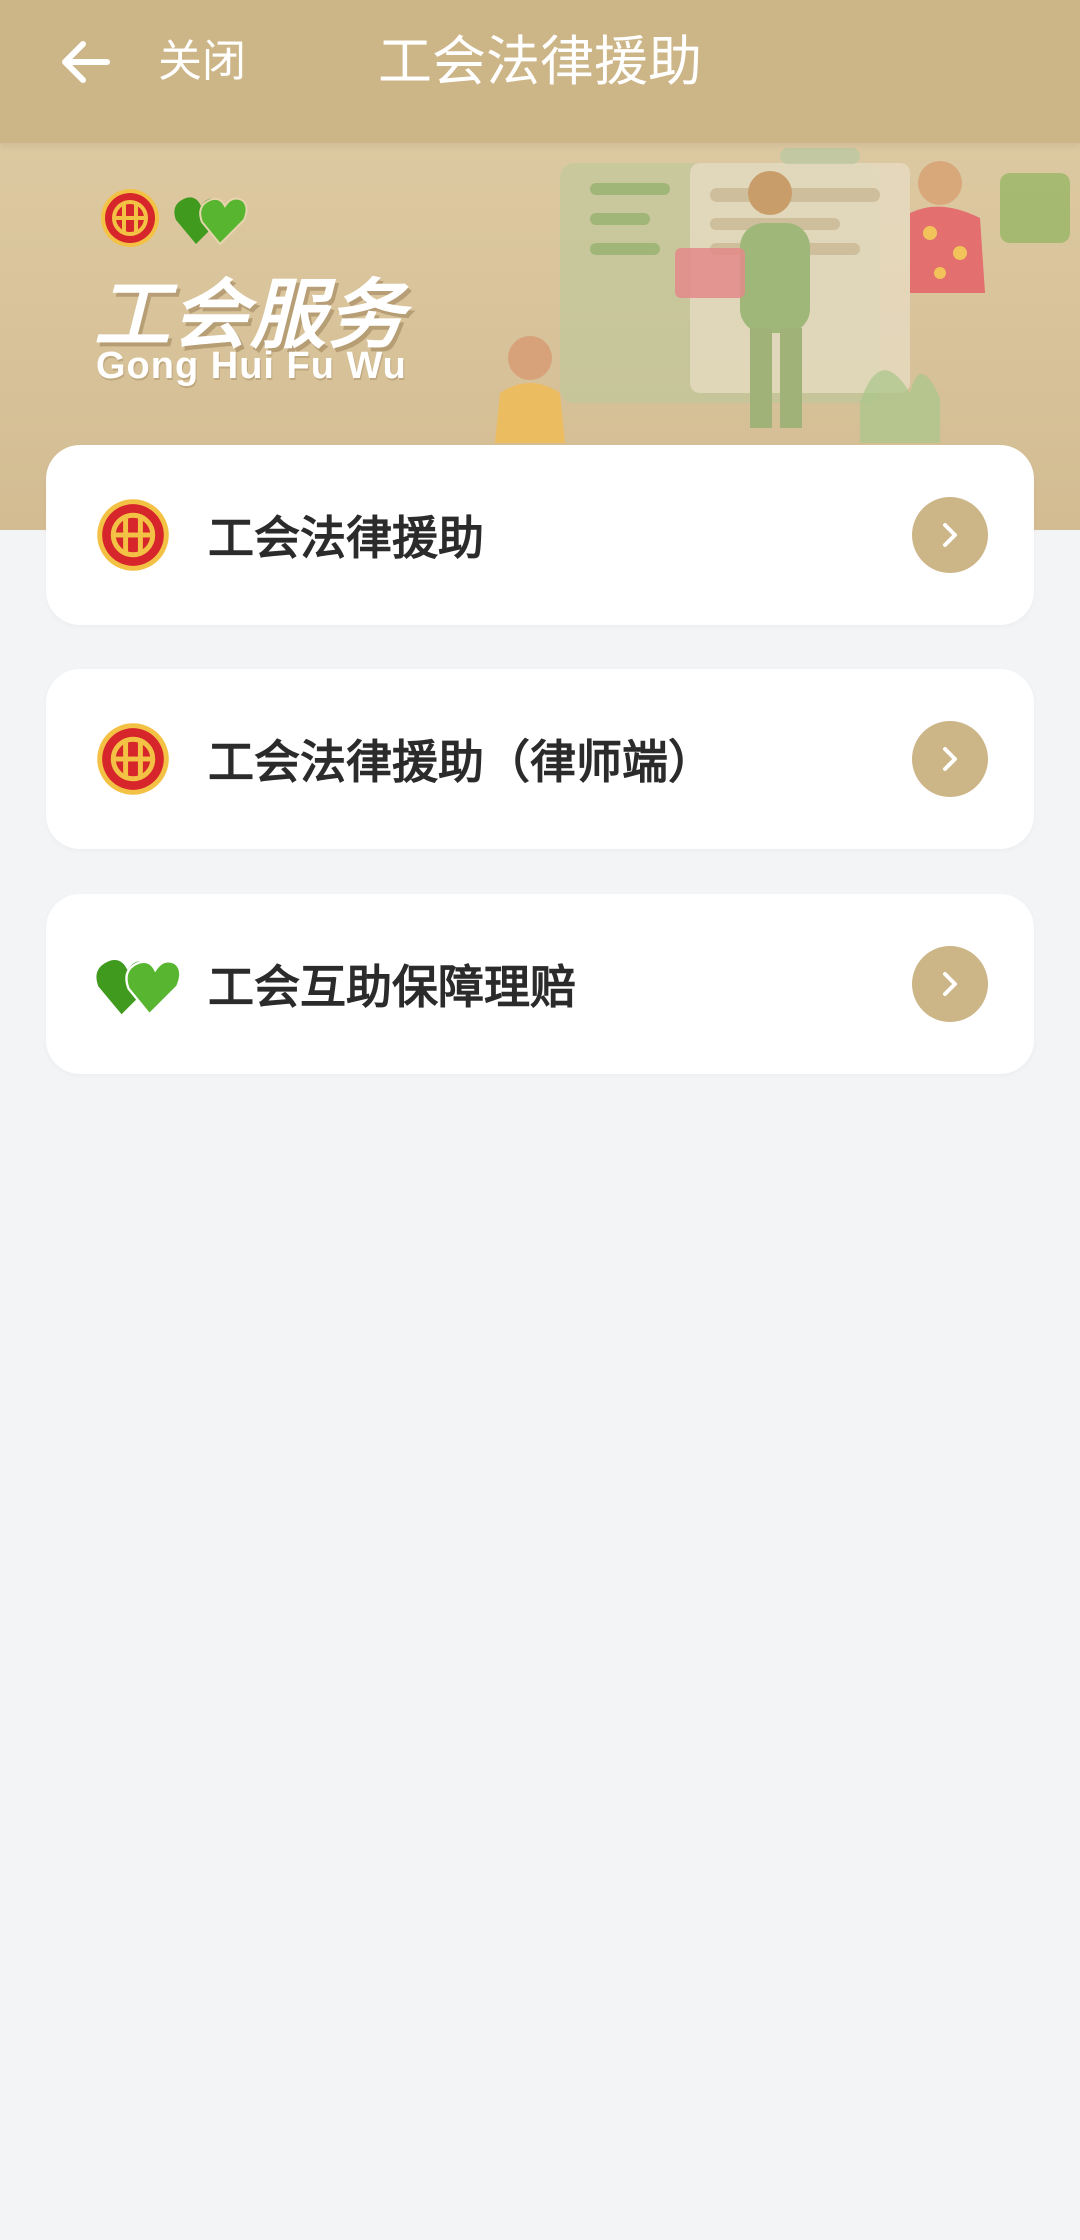 This screenshot has width=1080, height=2240. I want to click on people-illustration, so click(782, 295).